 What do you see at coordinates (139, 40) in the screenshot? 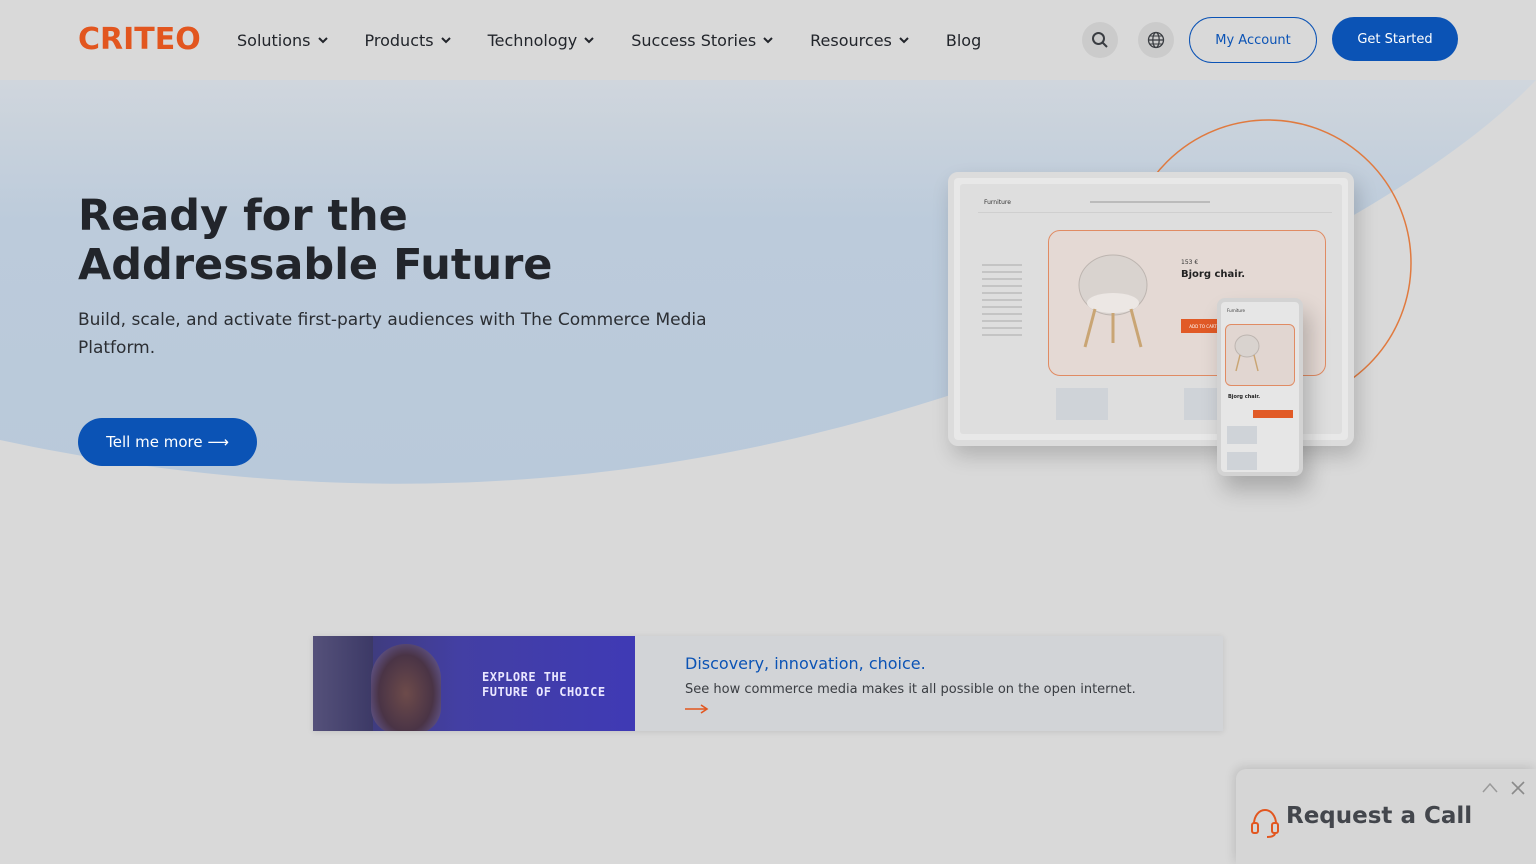
I see `criteo-logo: CRITEO` at bounding box center [139, 40].